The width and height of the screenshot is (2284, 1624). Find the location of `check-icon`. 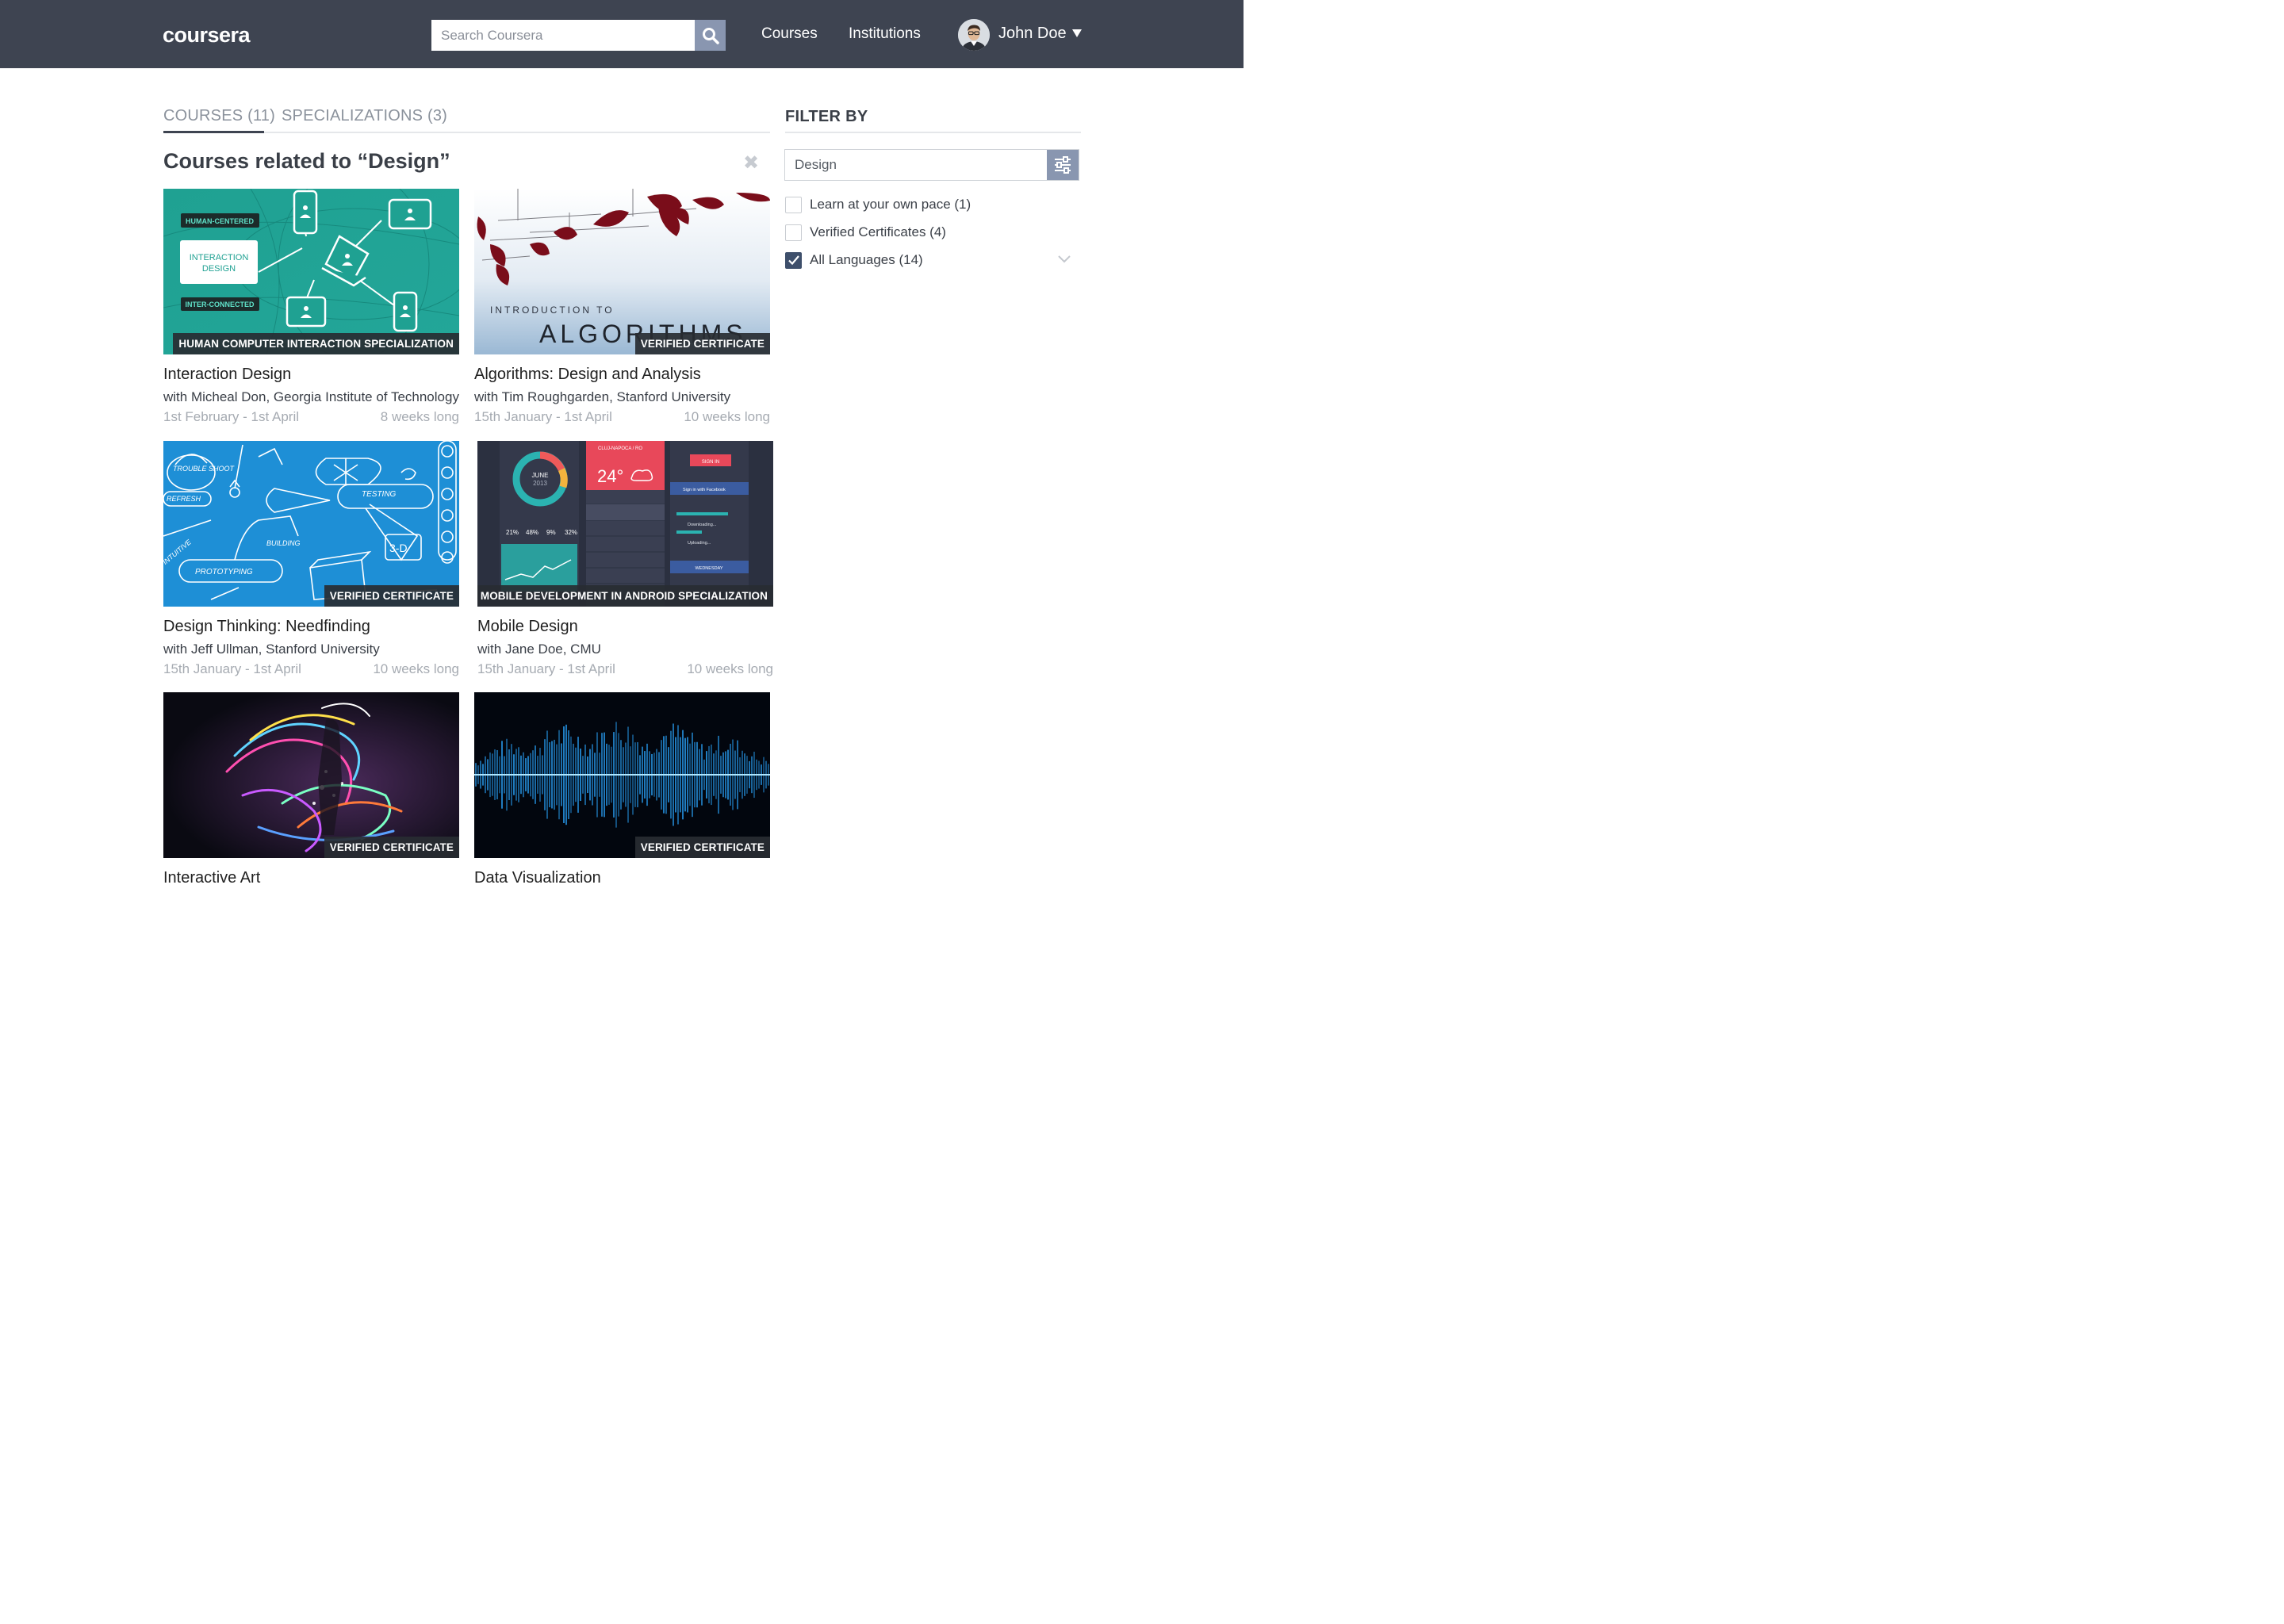

check-icon is located at coordinates (793, 260).